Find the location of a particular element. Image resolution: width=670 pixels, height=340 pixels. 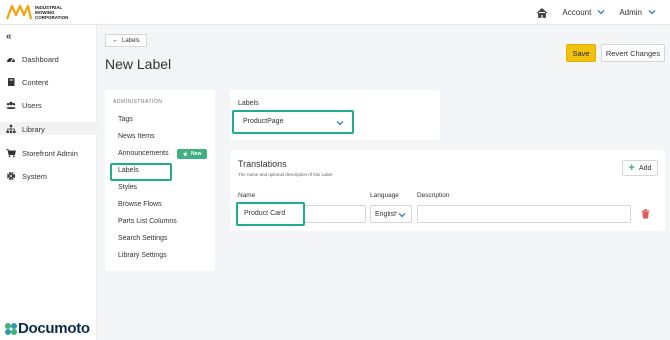

home-icon is located at coordinates (542, 13).